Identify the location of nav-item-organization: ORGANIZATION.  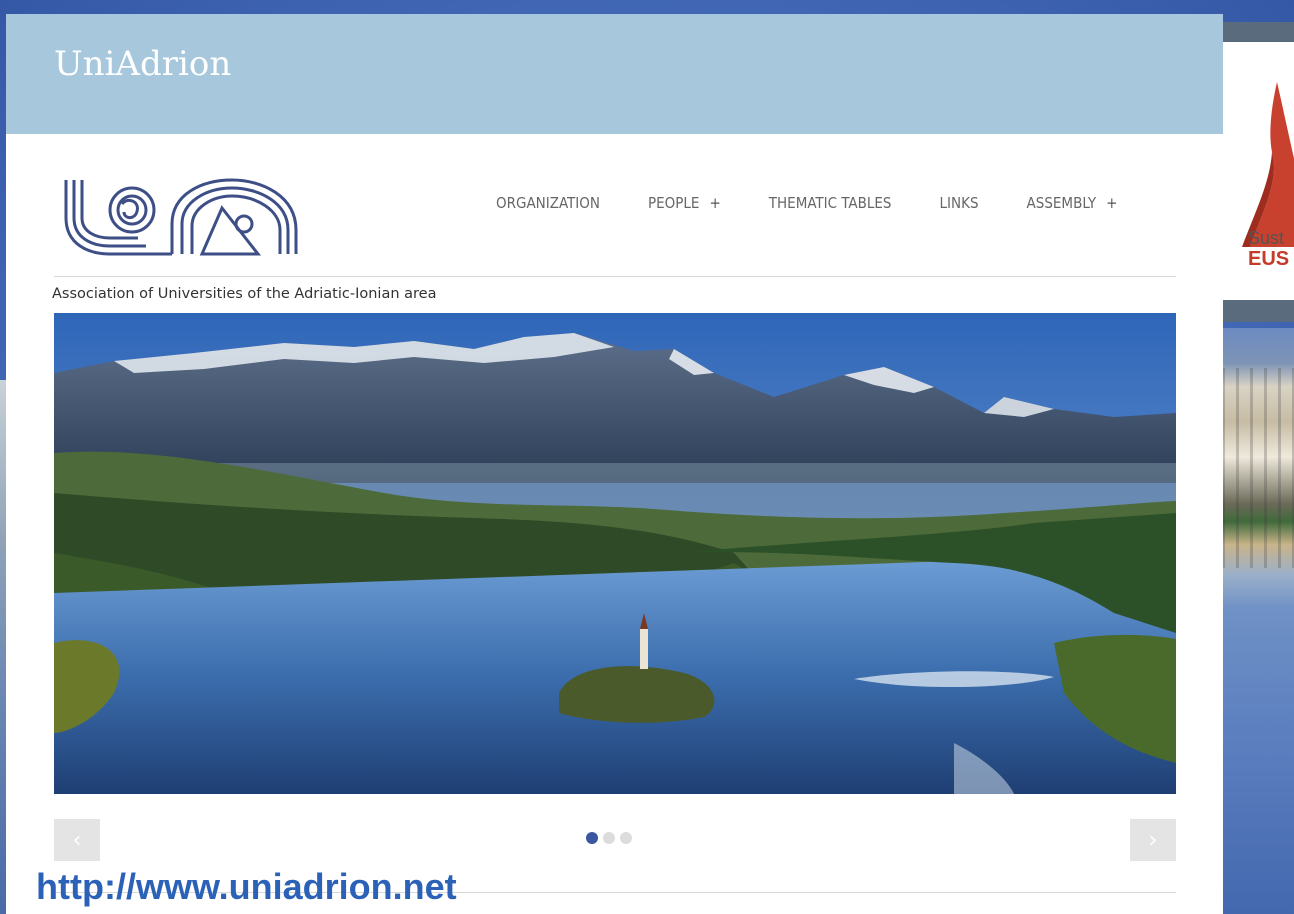
(548, 203).